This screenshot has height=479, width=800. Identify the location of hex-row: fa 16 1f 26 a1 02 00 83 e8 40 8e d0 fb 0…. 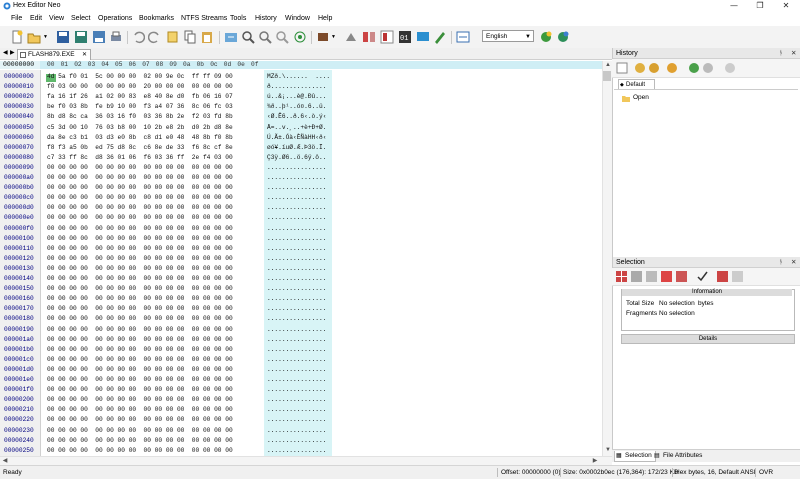
(140, 97).